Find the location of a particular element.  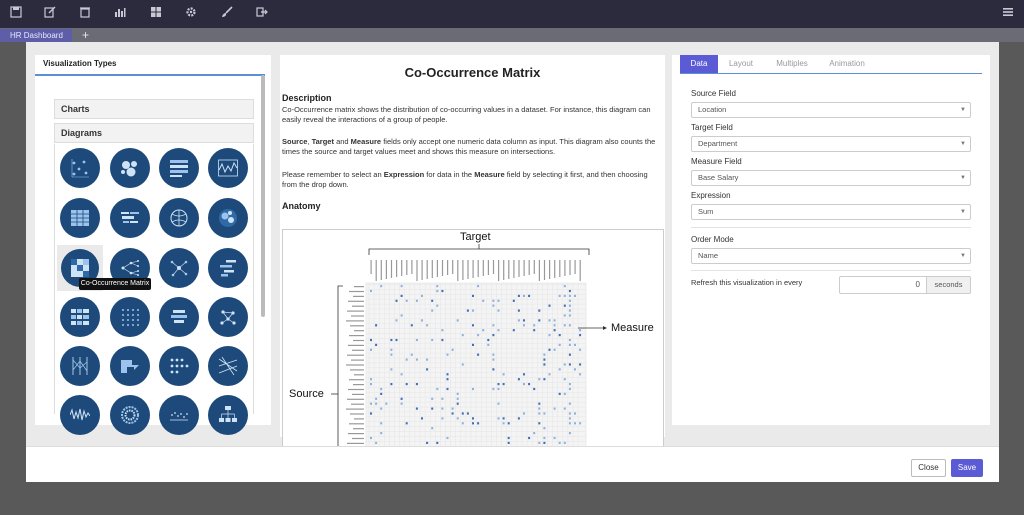

bar-list-type is located at coordinates (179, 168).